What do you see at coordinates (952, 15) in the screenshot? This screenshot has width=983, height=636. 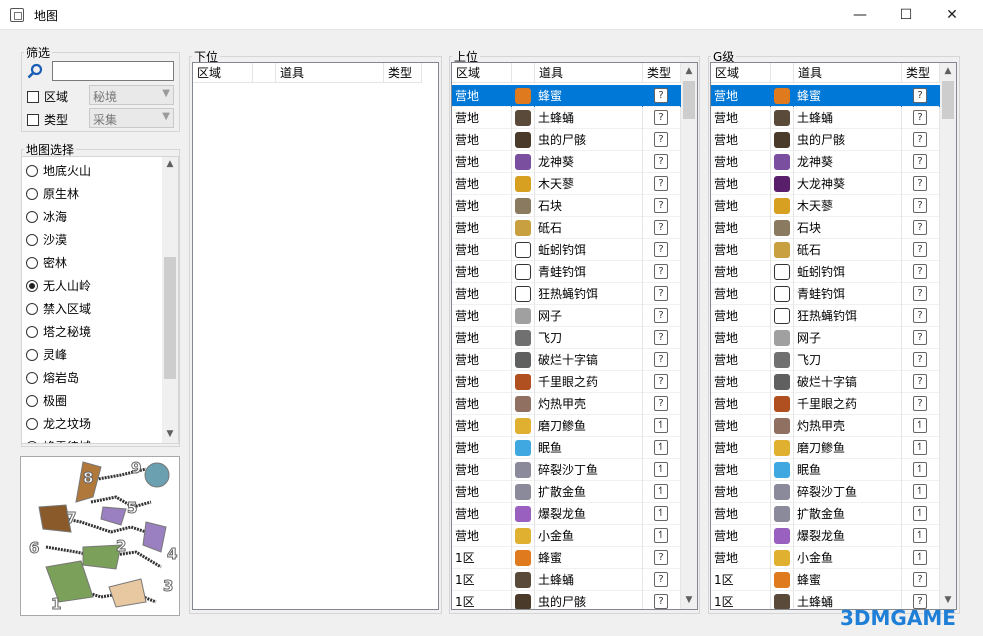 I see `close-button: ✕` at bounding box center [952, 15].